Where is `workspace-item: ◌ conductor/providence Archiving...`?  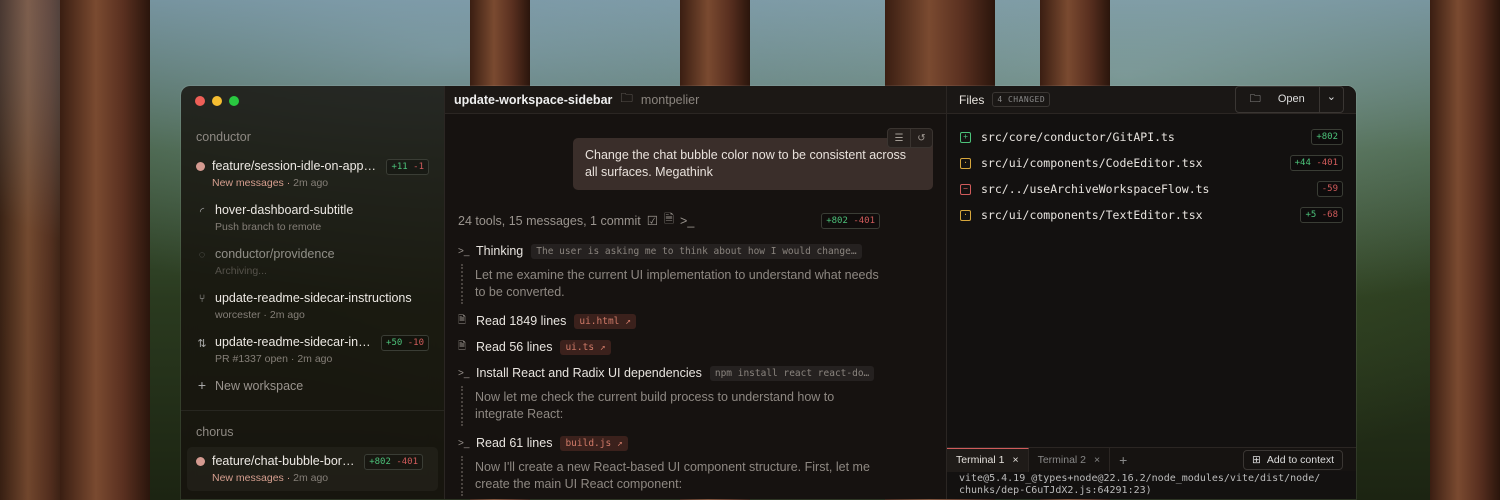
workspace-item: ◌ conductor/providence Archiving... is located at coordinates (312, 262).